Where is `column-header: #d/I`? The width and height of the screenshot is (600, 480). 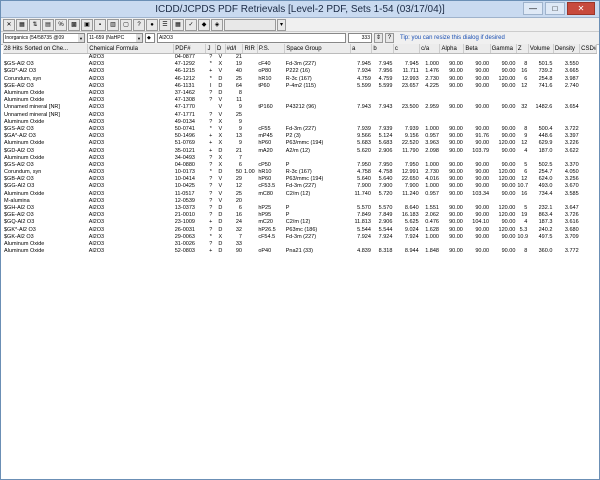
column-header: #d/I is located at coordinates (234, 49).